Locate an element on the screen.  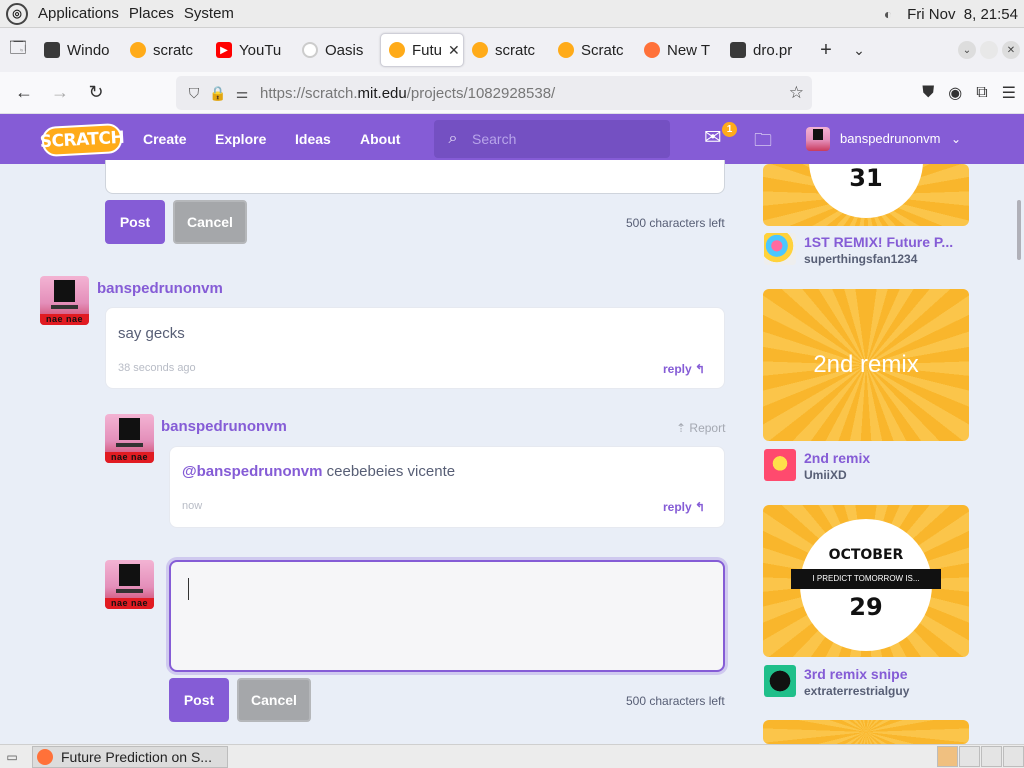
nav-create: Create is located at coordinates (165, 139).